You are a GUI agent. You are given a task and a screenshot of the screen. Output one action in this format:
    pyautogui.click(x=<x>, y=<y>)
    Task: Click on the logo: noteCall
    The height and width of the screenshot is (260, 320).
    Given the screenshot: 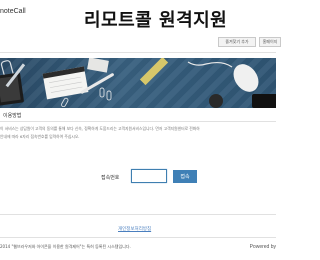 What is the action you would take?
    pyautogui.click(x=13, y=11)
    